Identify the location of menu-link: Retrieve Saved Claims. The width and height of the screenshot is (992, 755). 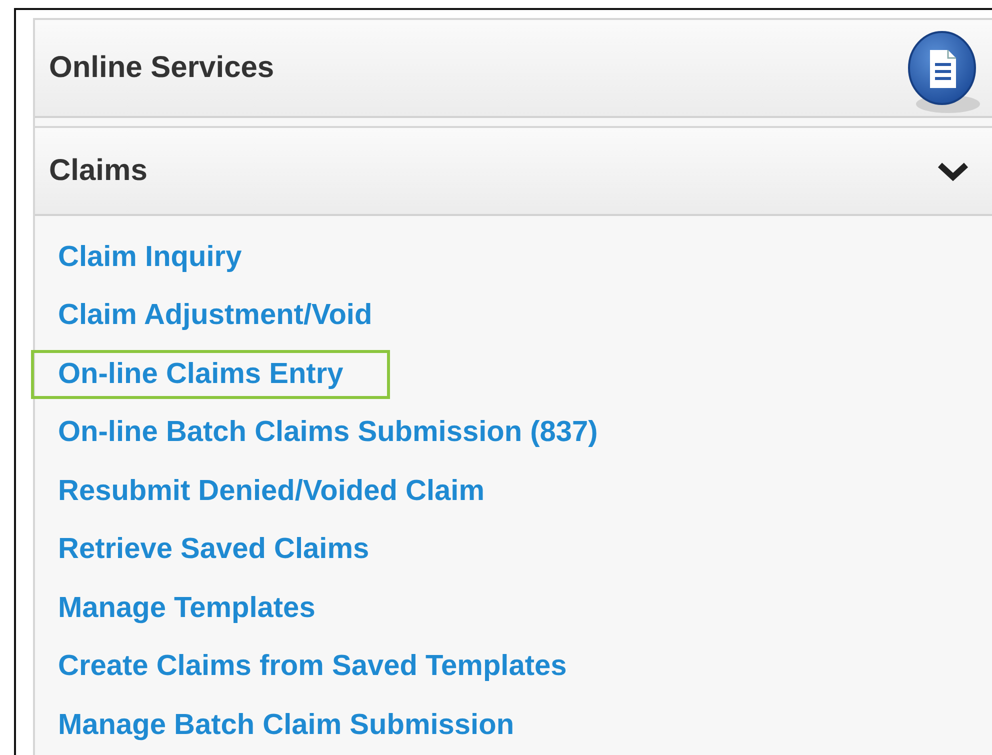
(223, 549).